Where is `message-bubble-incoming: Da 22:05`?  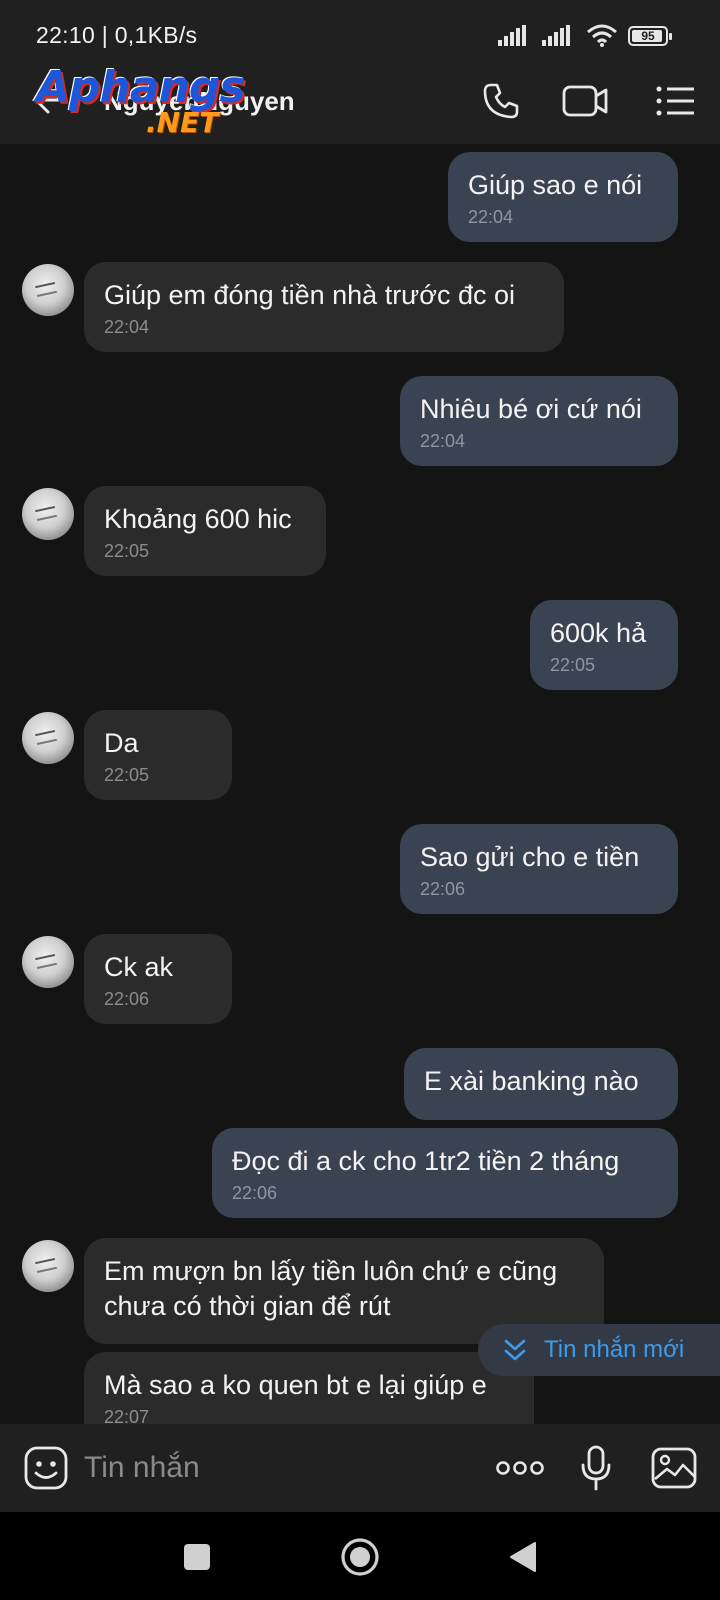
message-bubble-incoming: Da 22:05 is located at coordinates (158, 755).